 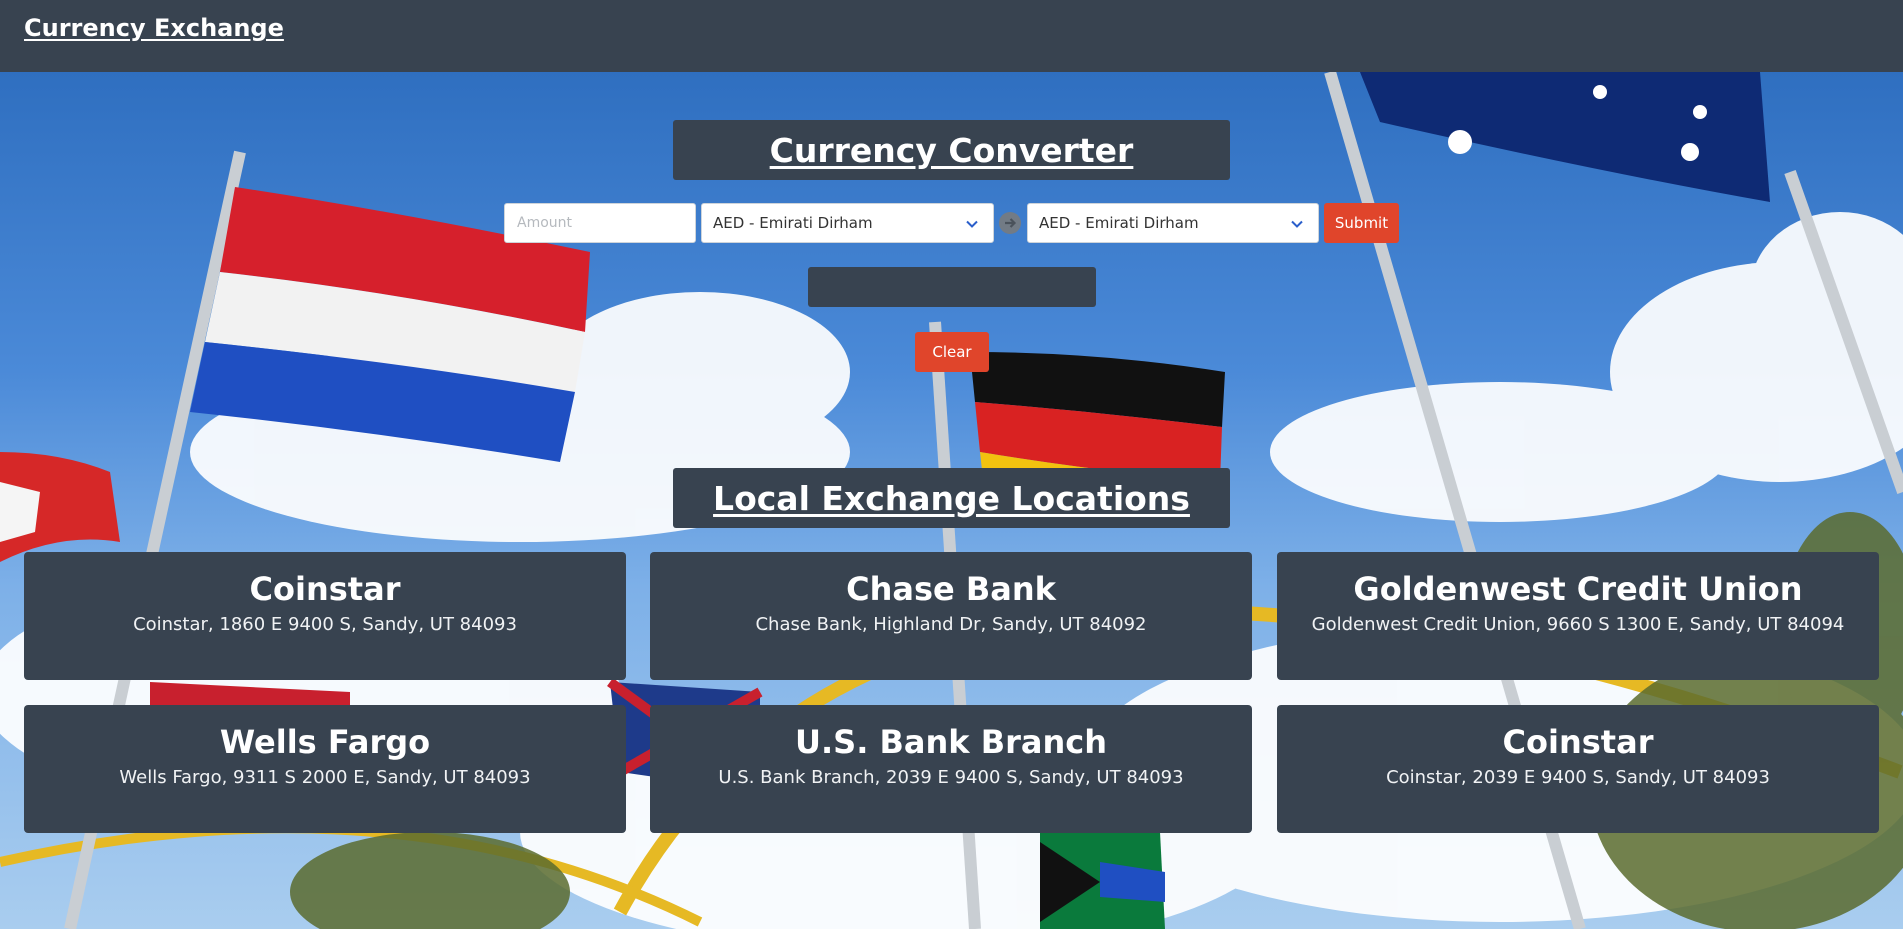 What do you see at coordinates (793, 223) in the screenshot?
I see `from-currency-value: AED - Emirati Dirham` at bounding box center [793, 223].